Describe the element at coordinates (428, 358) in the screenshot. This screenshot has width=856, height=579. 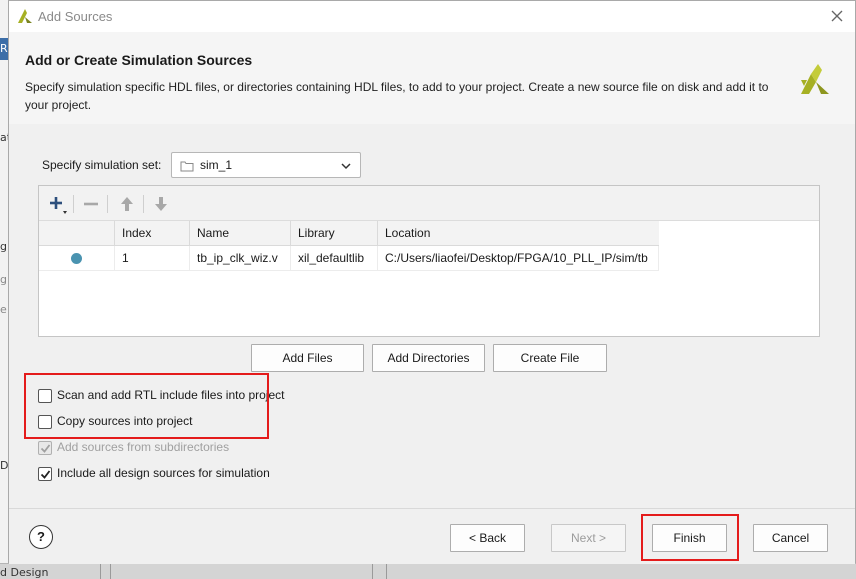
I see `add-directories-button: Add Directories` at that location.